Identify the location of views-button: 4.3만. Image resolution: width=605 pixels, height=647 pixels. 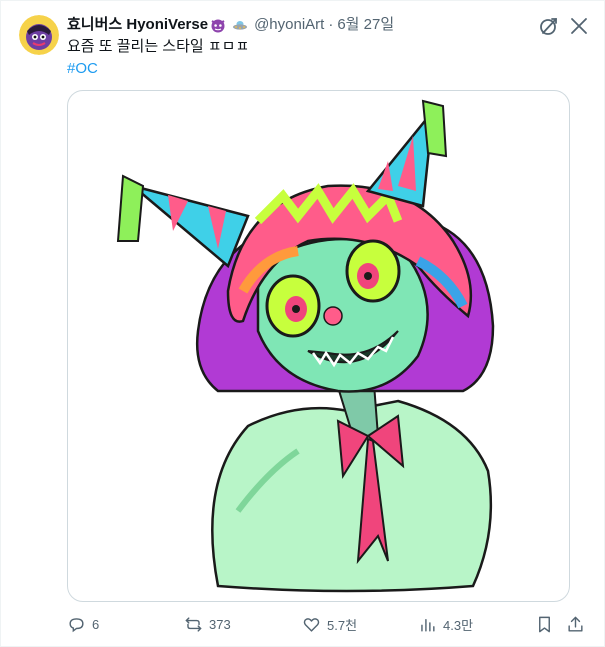
(445, 624).